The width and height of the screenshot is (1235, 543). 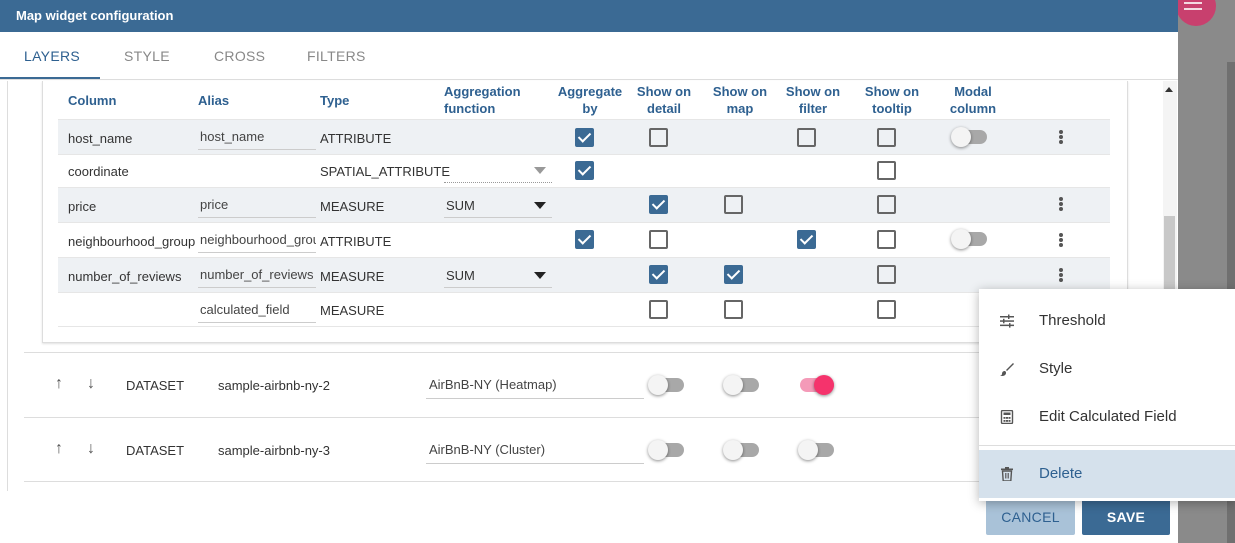 I want to click on layer-name-input: AirBnB-NY (Cluster), so click(x=535, y=450).